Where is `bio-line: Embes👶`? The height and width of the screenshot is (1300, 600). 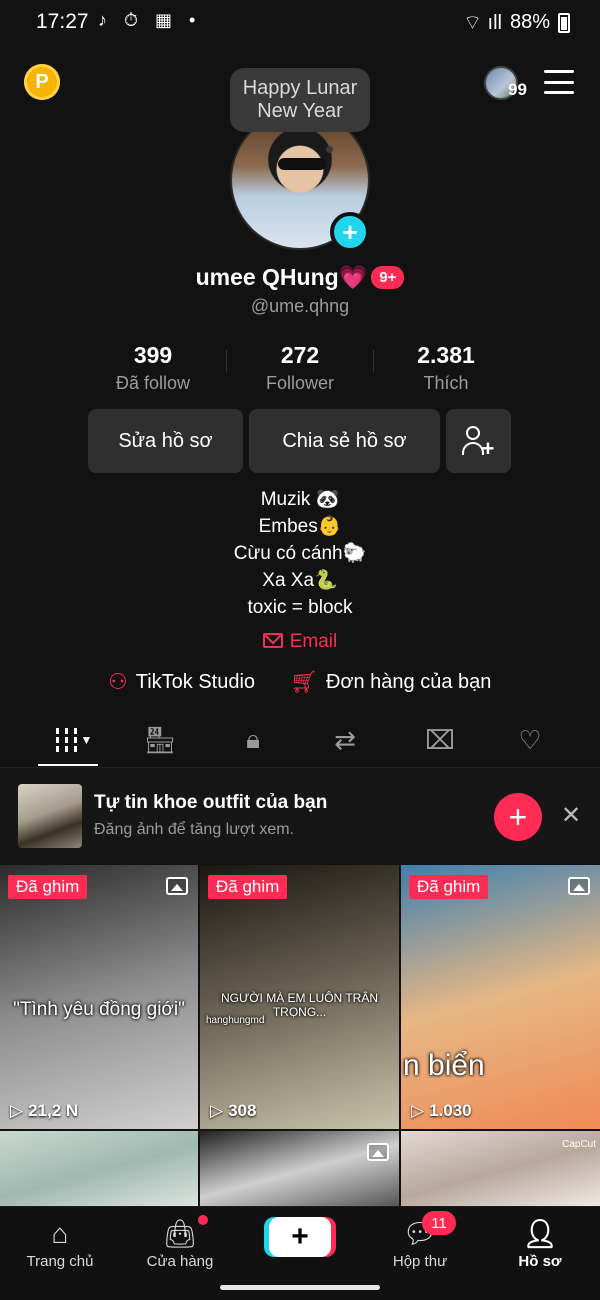
bio-line: Embes👶 is located at coordinates (300, 526).